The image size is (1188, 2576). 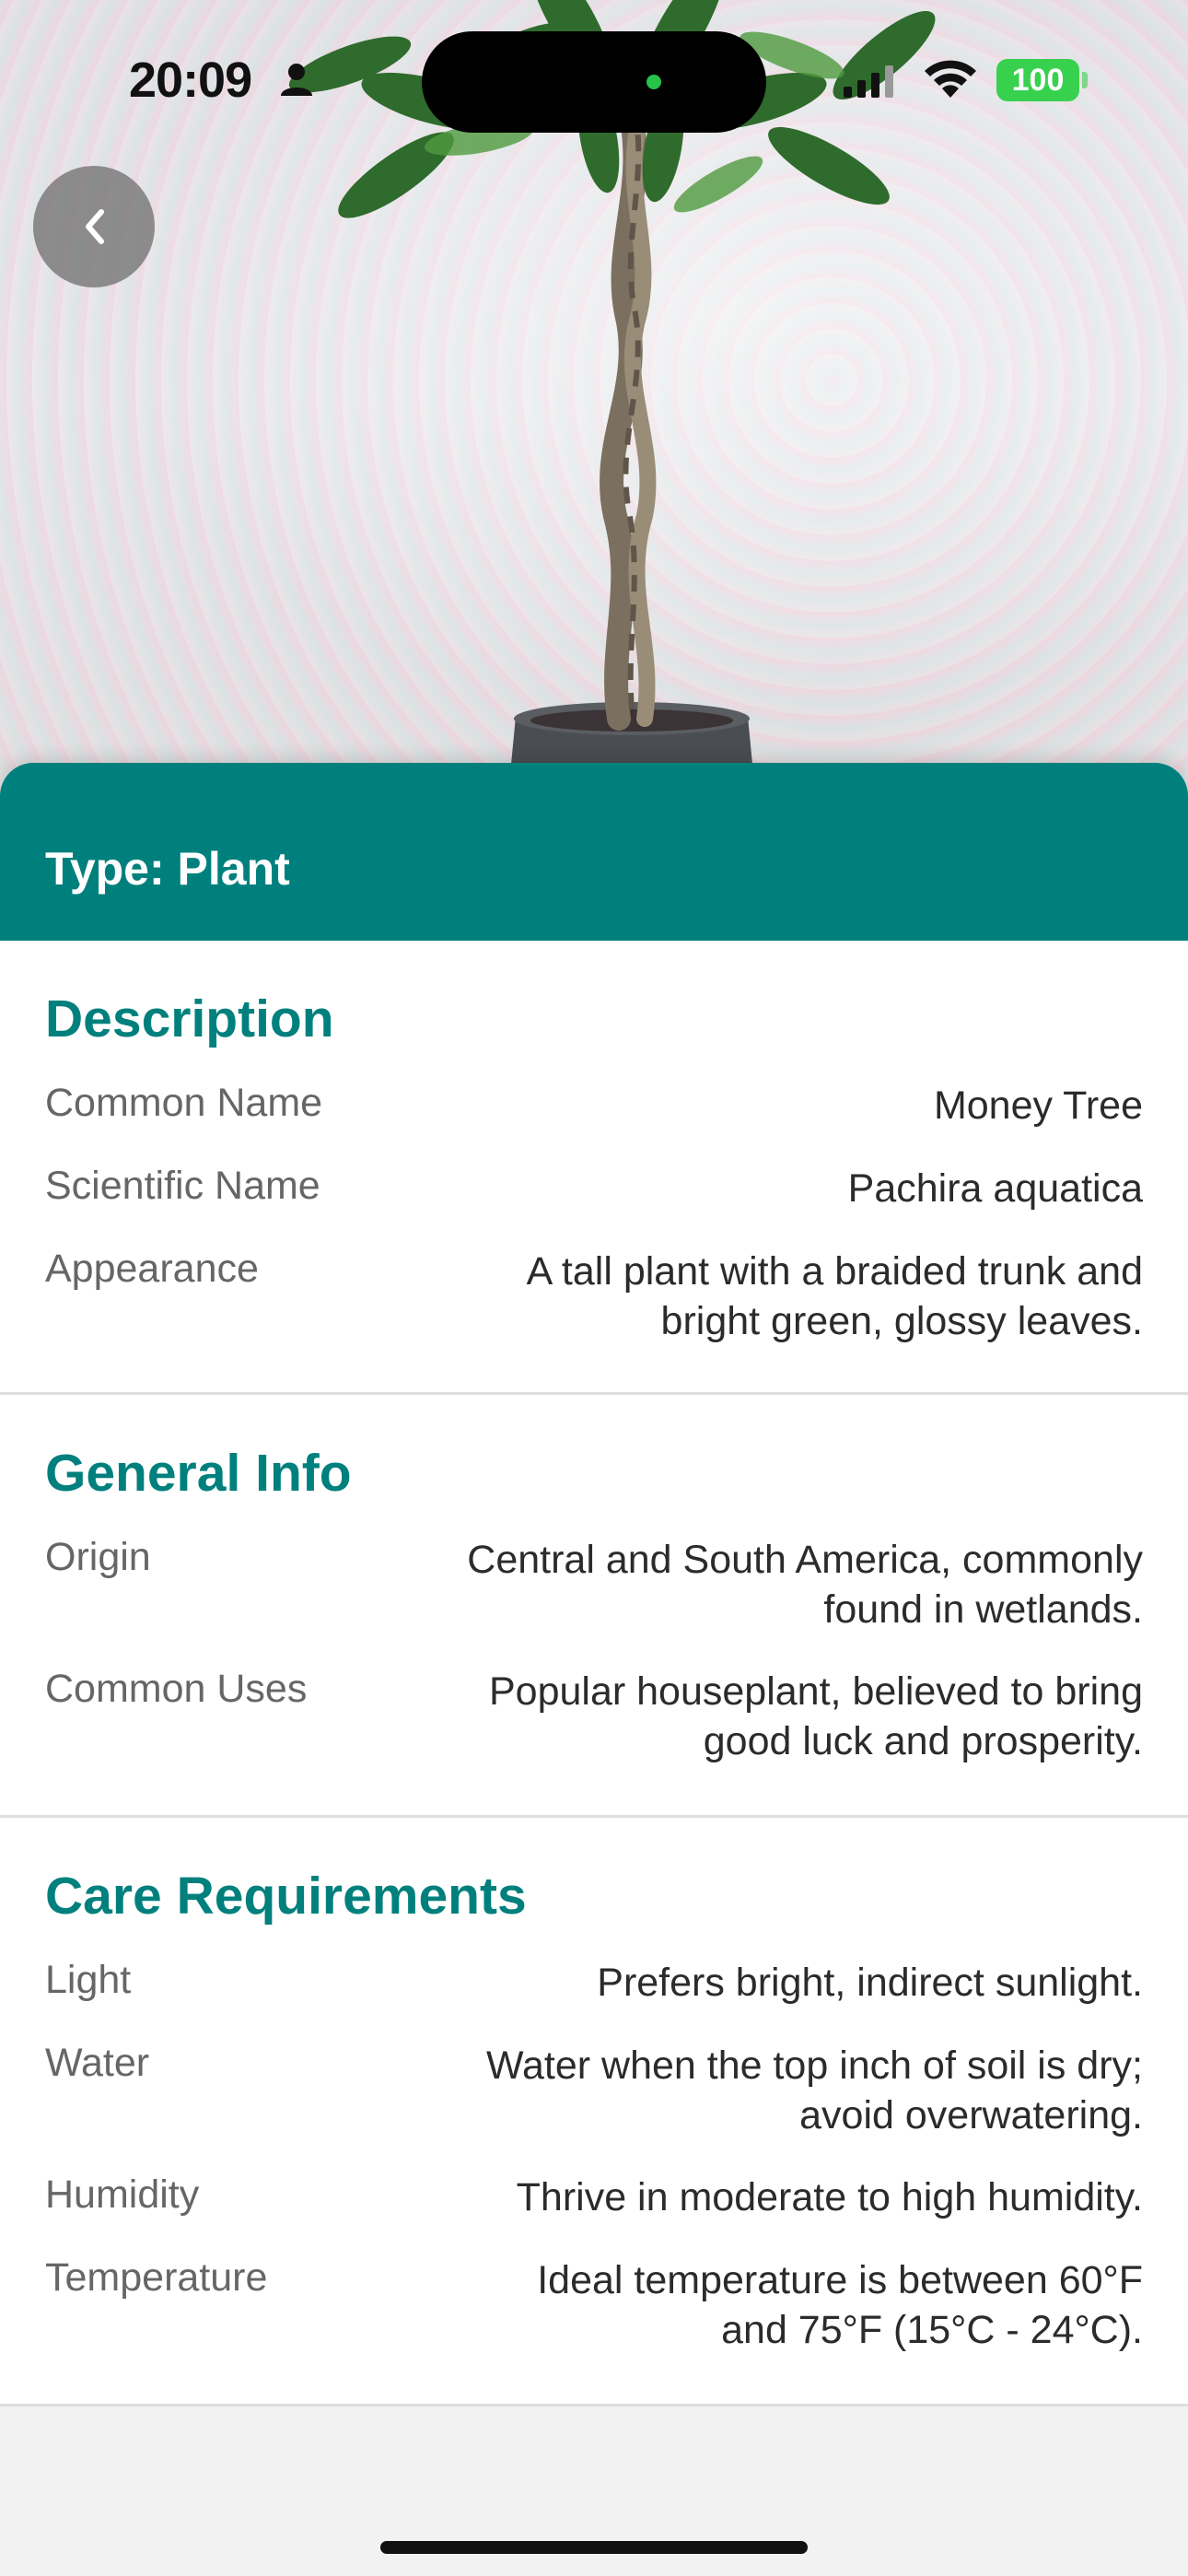 What do you see at coordinates (829, 2197) in the screenshot?
I see `row-value: Thrive in moderate to high humidity.` at bounding box center [829, 2197].